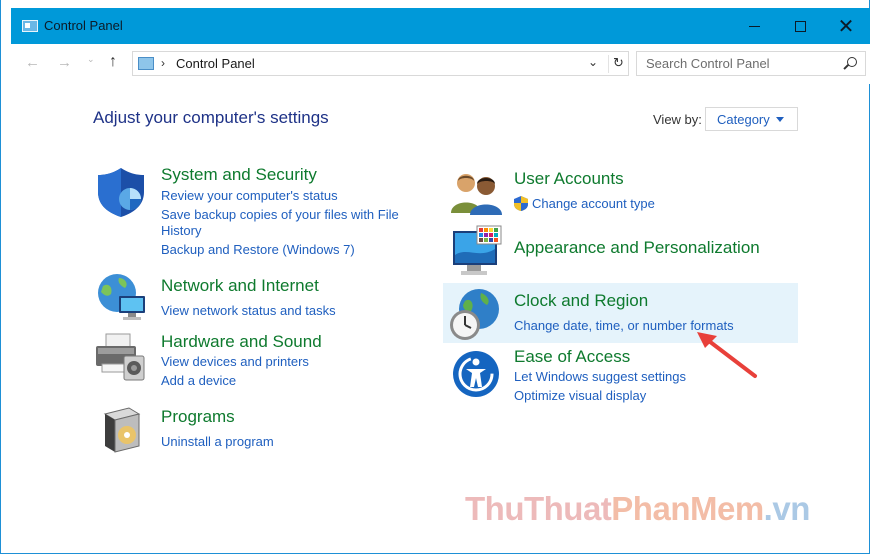 This screenshot has width=870, height=554. Describe the element at coordinates (30, 26) in the screenshot. I see `control-panel-icon` at that location.